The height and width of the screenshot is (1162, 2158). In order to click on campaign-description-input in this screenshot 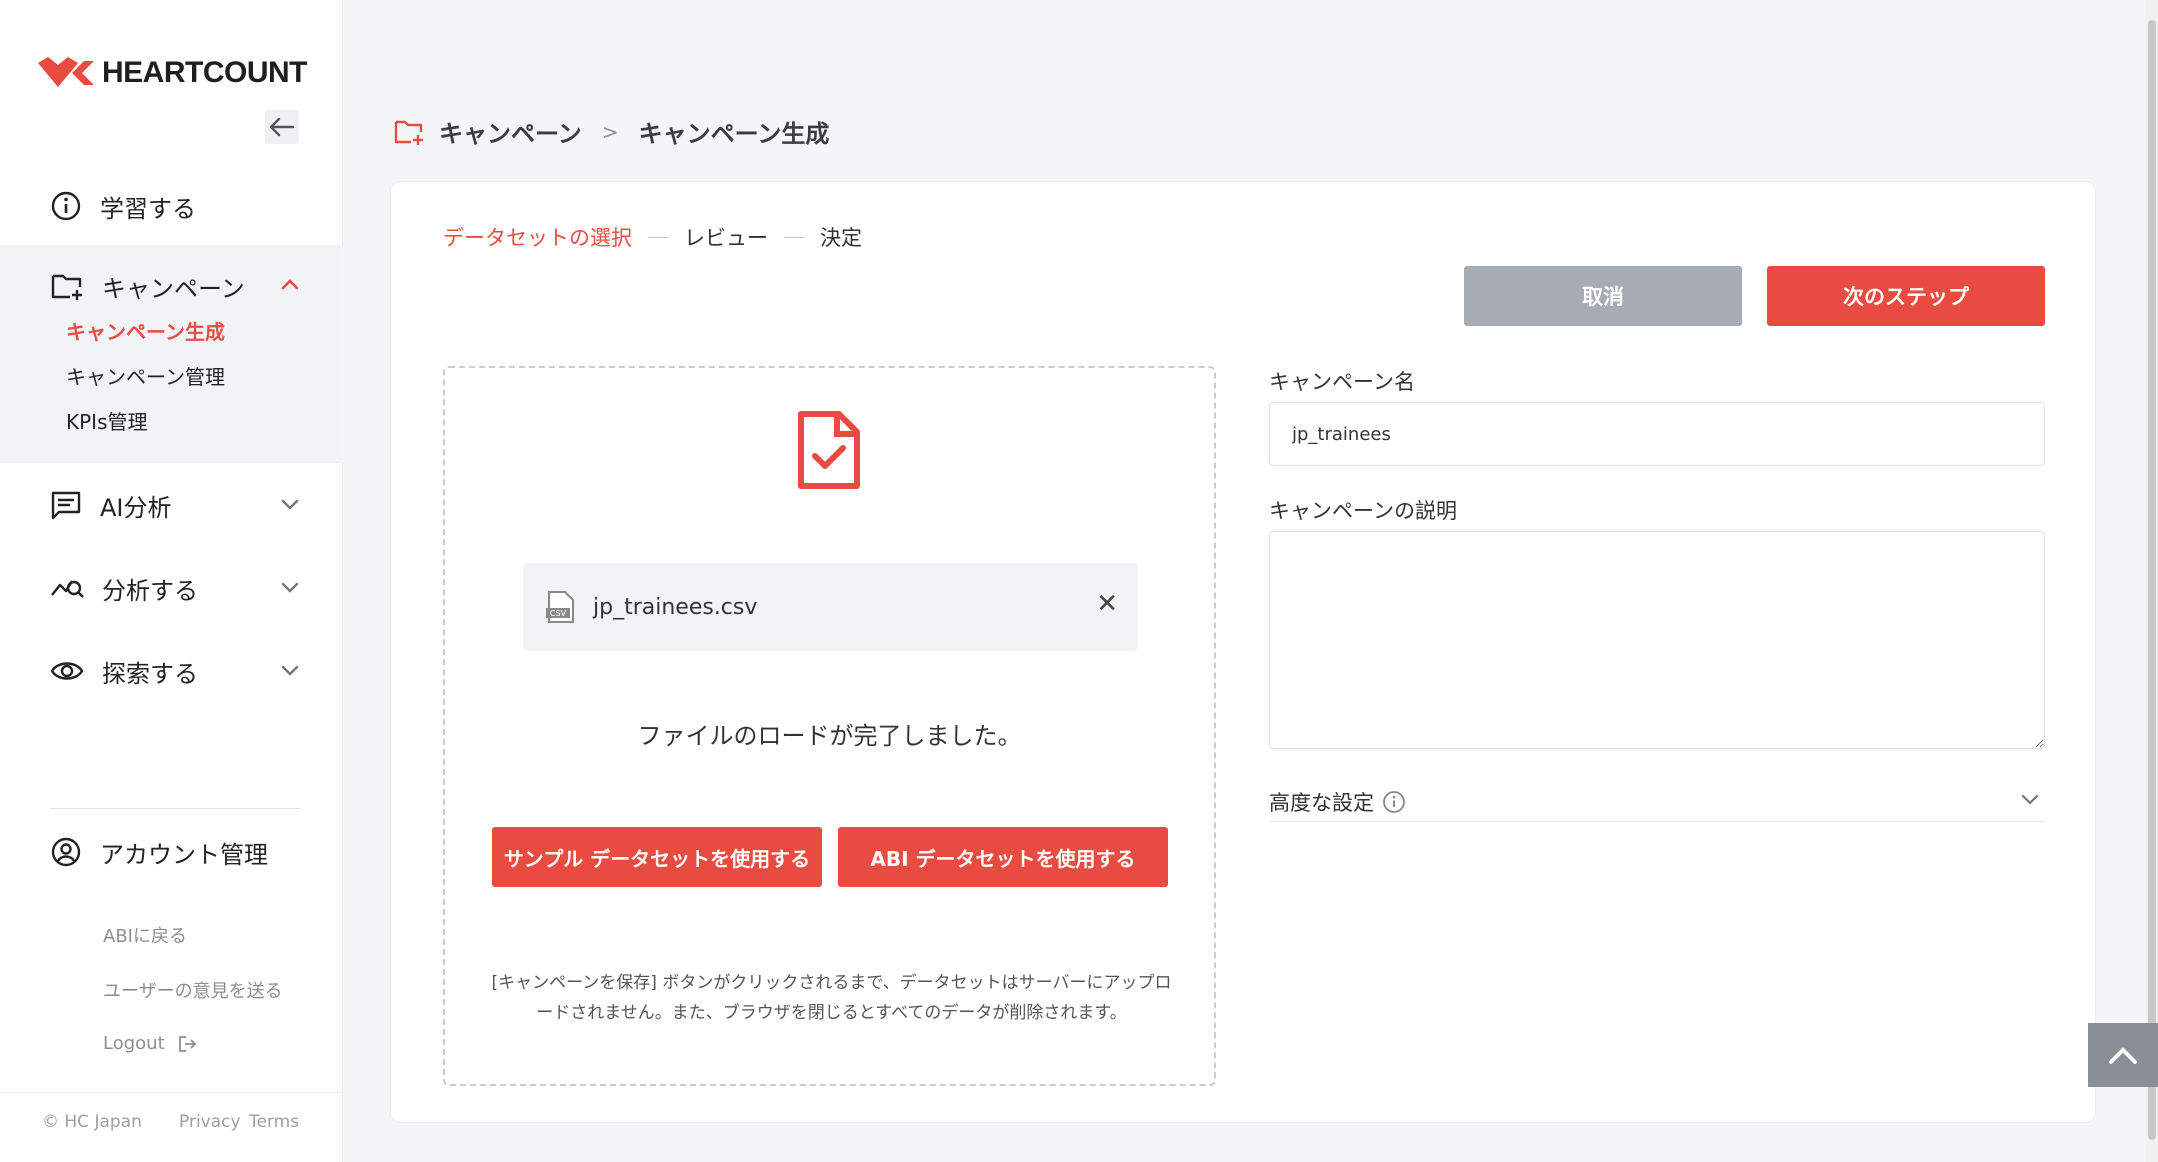, I will do `click(1657, 640)`.